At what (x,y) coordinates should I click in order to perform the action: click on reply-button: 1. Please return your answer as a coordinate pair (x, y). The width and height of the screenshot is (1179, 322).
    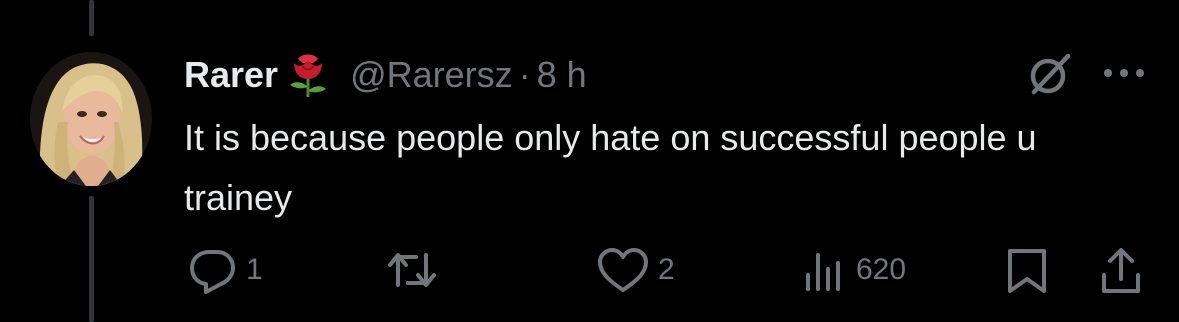
    Looking at the image, I should click on (225, 270).